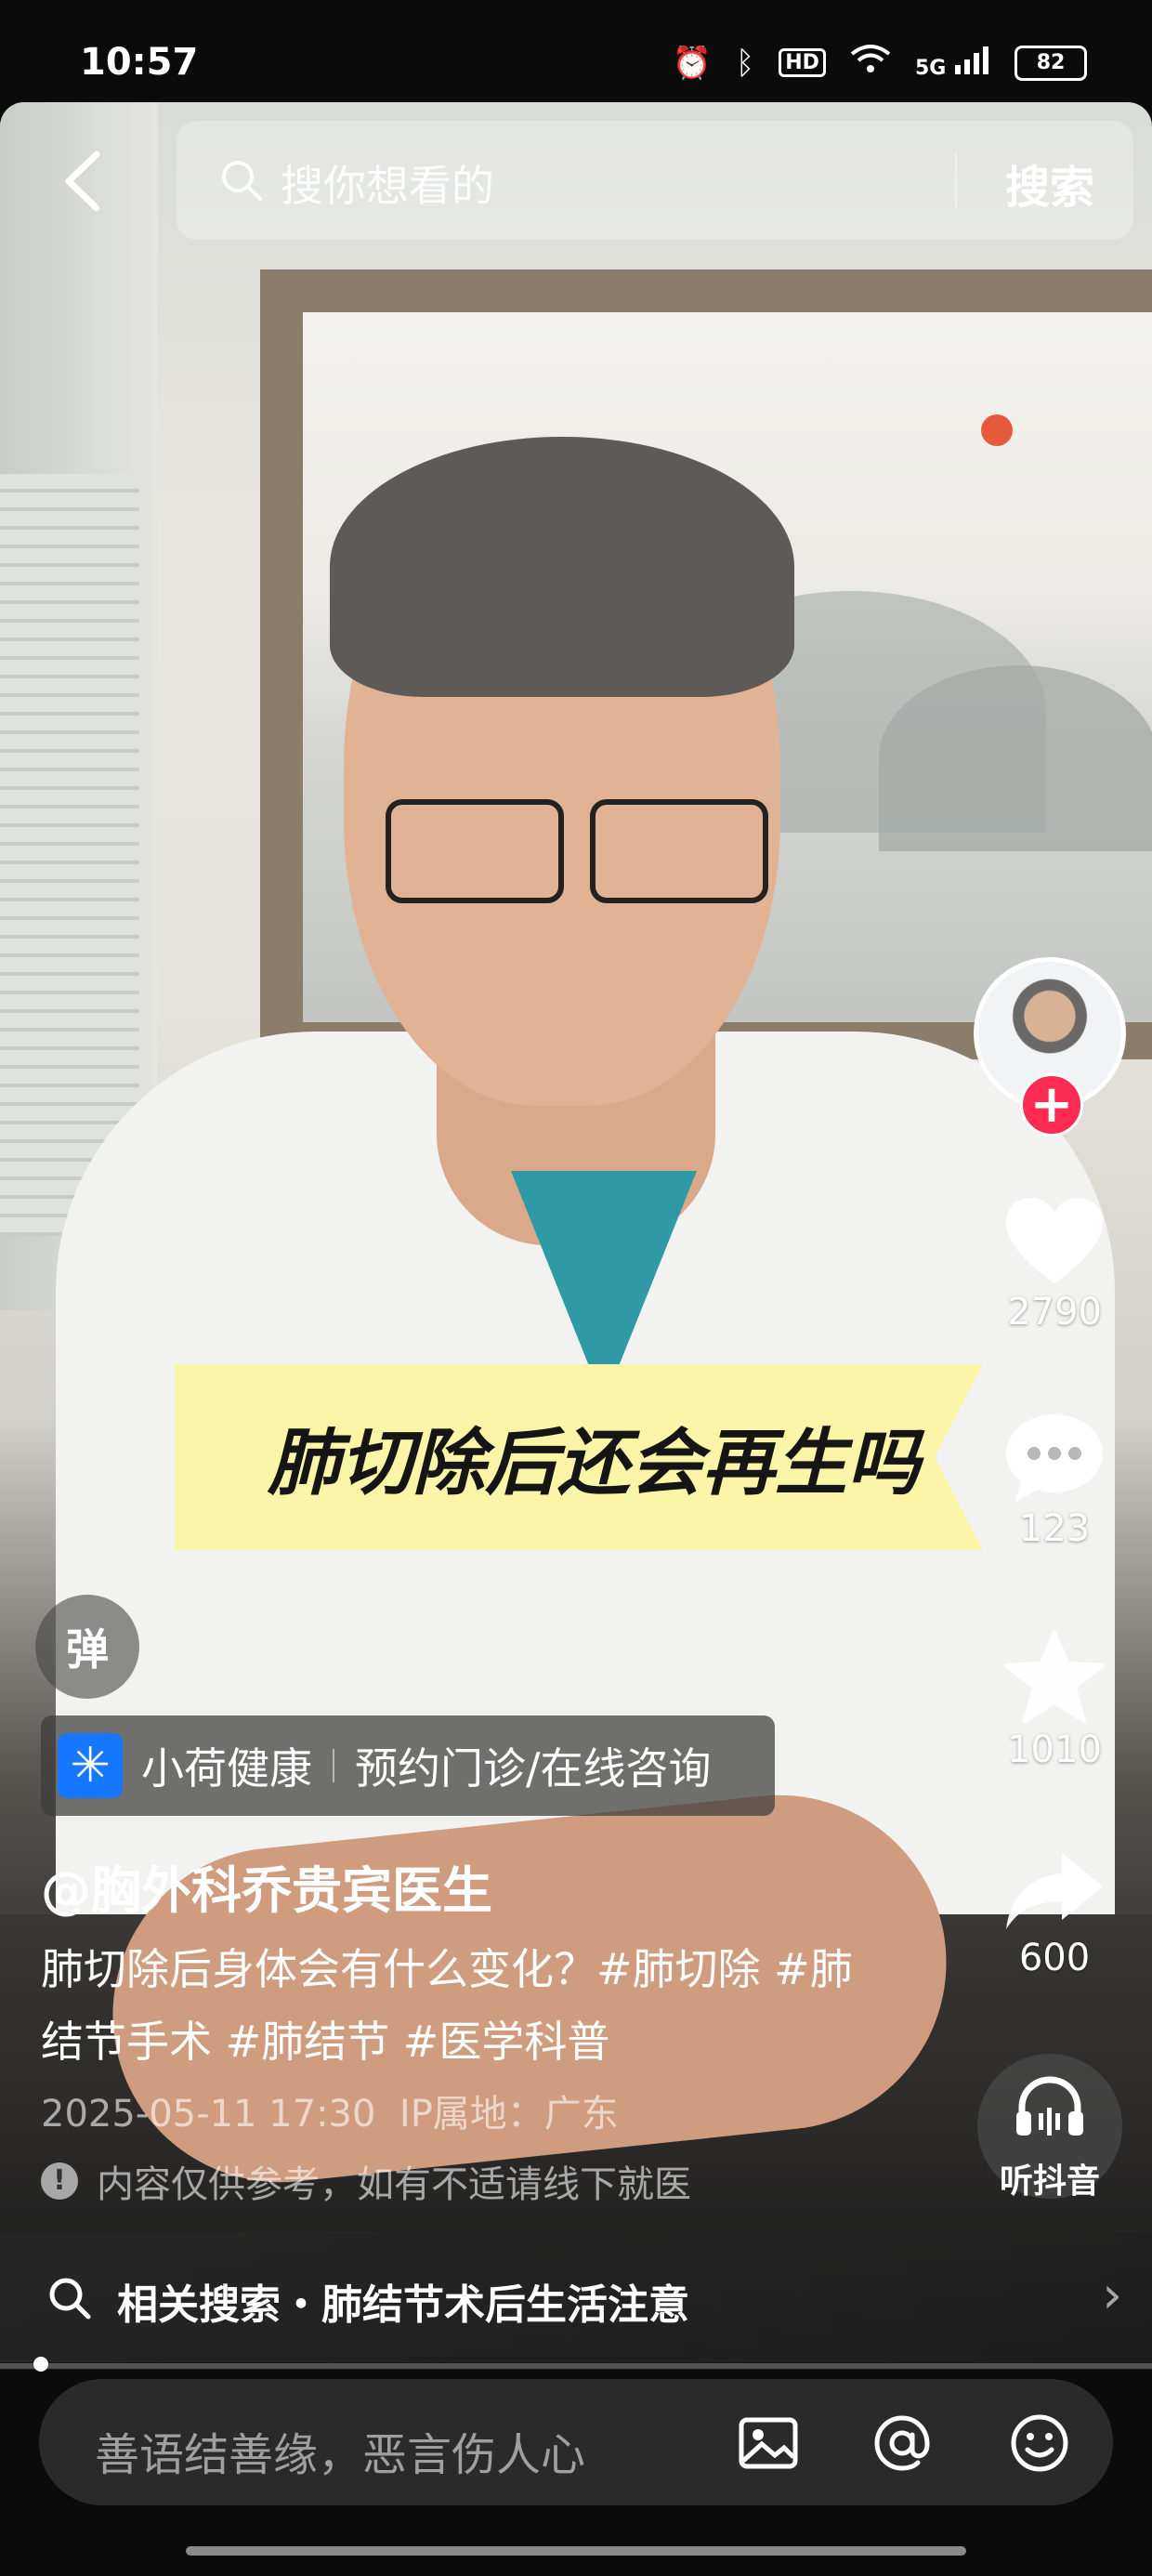 This screenshot has height=2576, width=1152. I want to click on like-button: 2790, so click(1054, 1264).